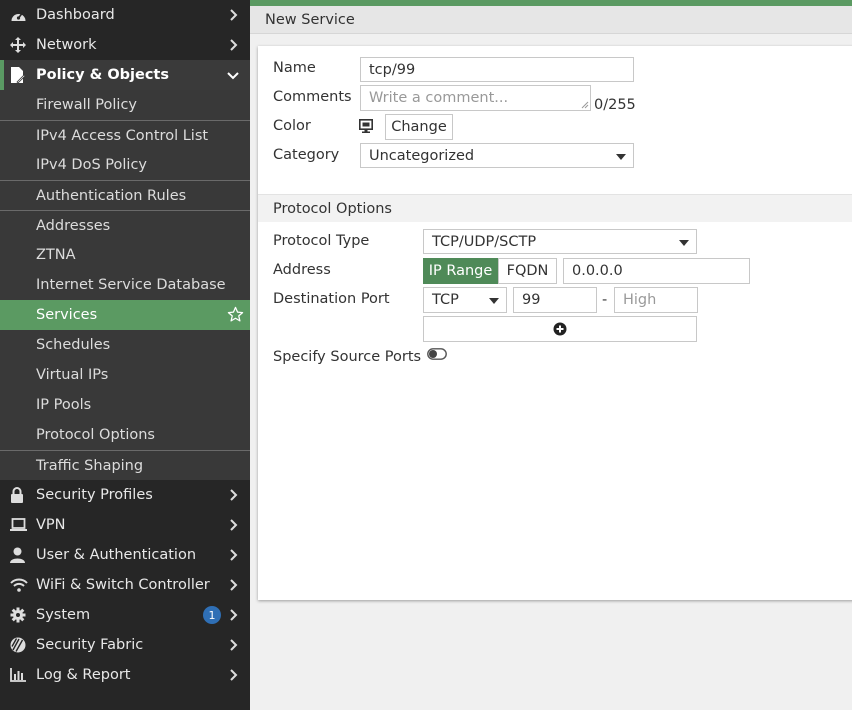  I want to click on nav-policy-objects: Policy & Objects, so click(125, 75).